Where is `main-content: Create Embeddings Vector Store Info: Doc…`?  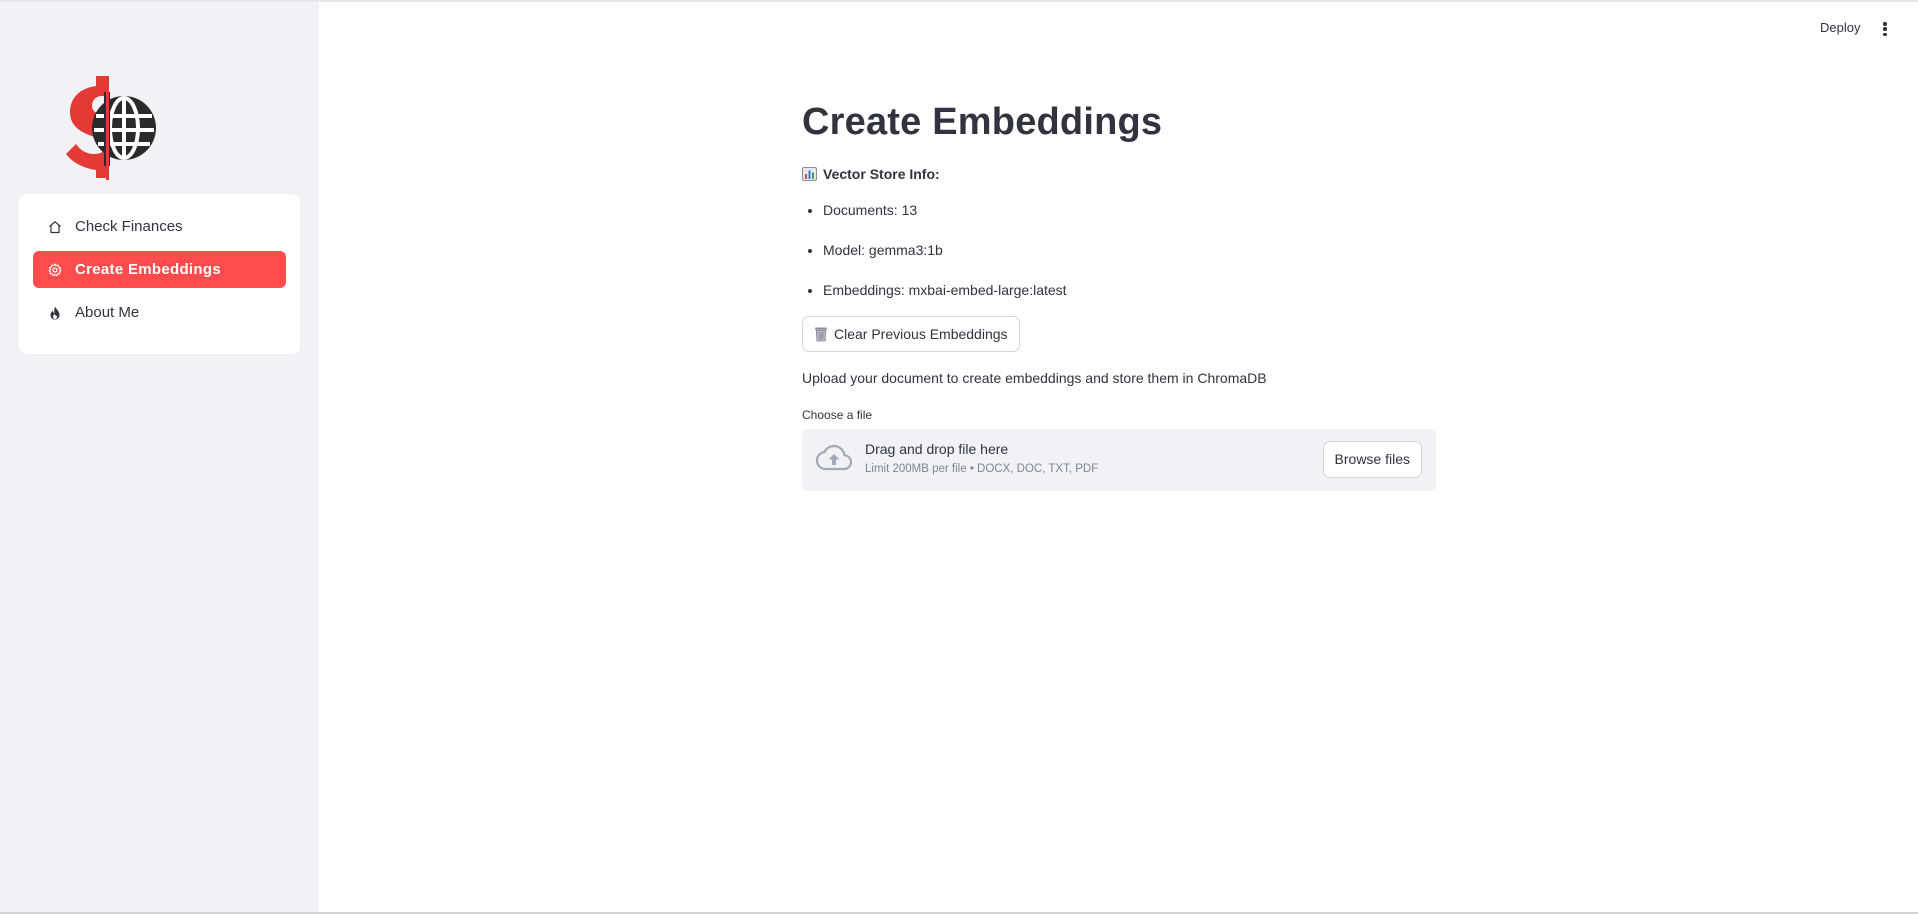
main-content: Create Embeddings Vector Store Info: Doc… is located at coordinates (1119, 295).